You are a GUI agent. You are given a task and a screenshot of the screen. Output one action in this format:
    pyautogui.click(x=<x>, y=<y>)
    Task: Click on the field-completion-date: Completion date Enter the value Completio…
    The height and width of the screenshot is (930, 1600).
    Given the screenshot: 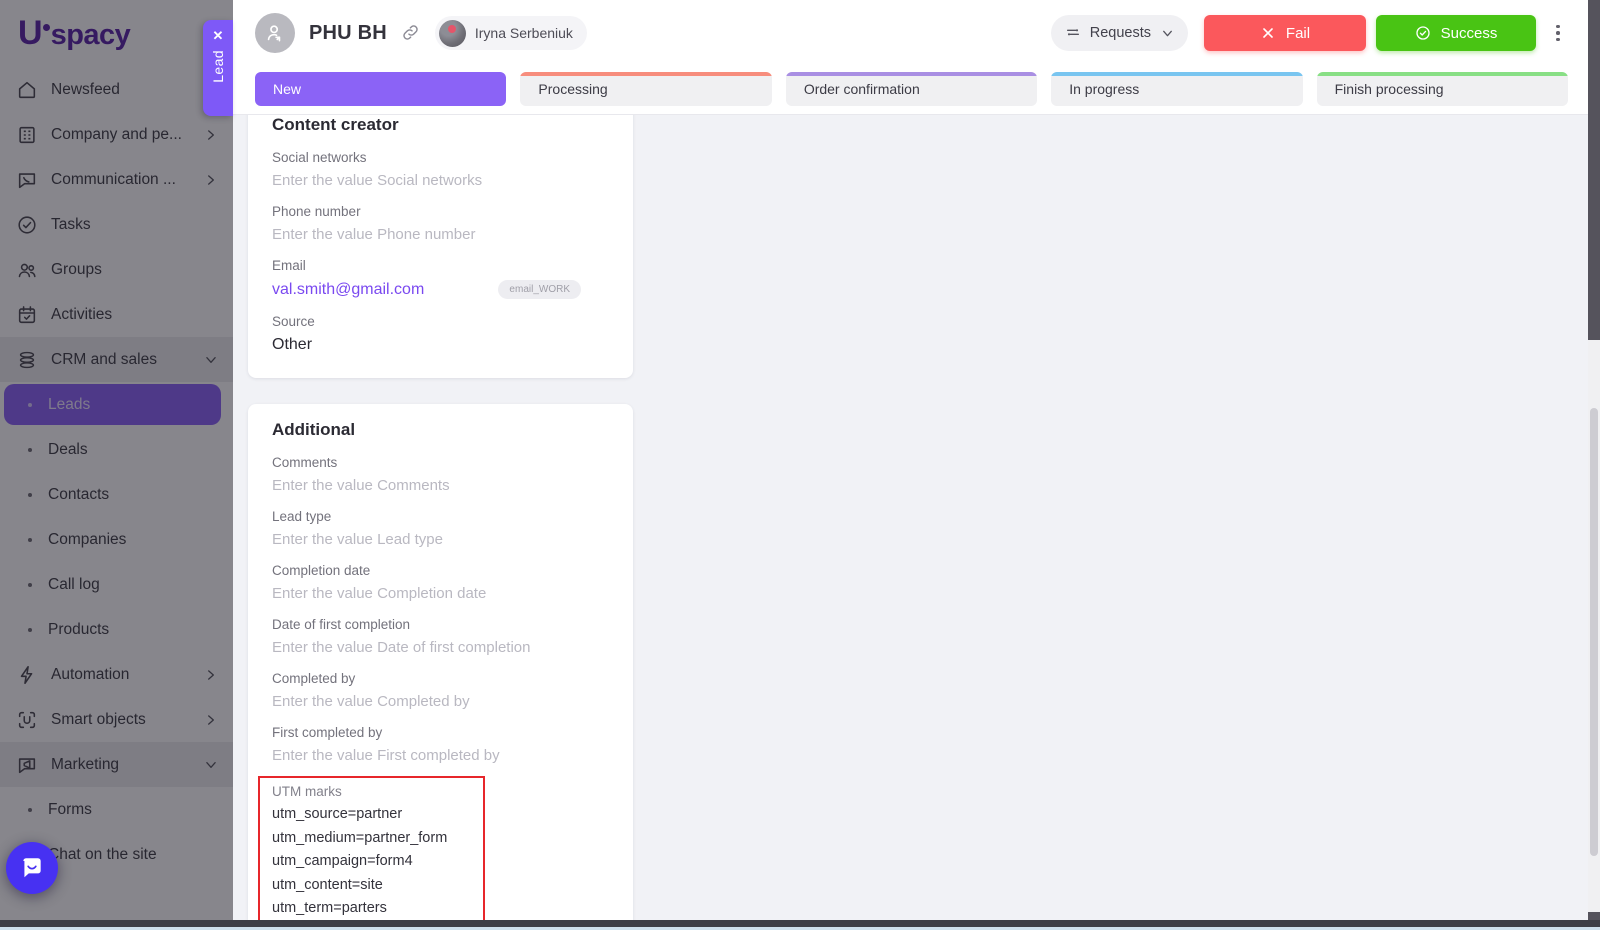 What is the action you would take?
    pyautogui.click(x=440, y=582)
    